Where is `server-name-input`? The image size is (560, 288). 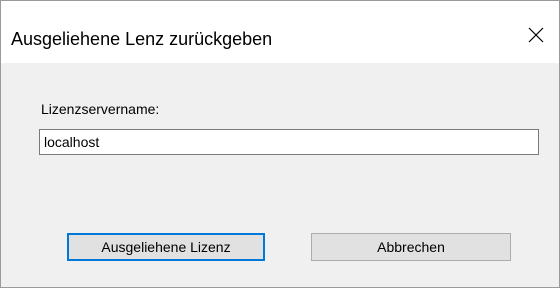 server-name-input is located at coordinates (289, 142).